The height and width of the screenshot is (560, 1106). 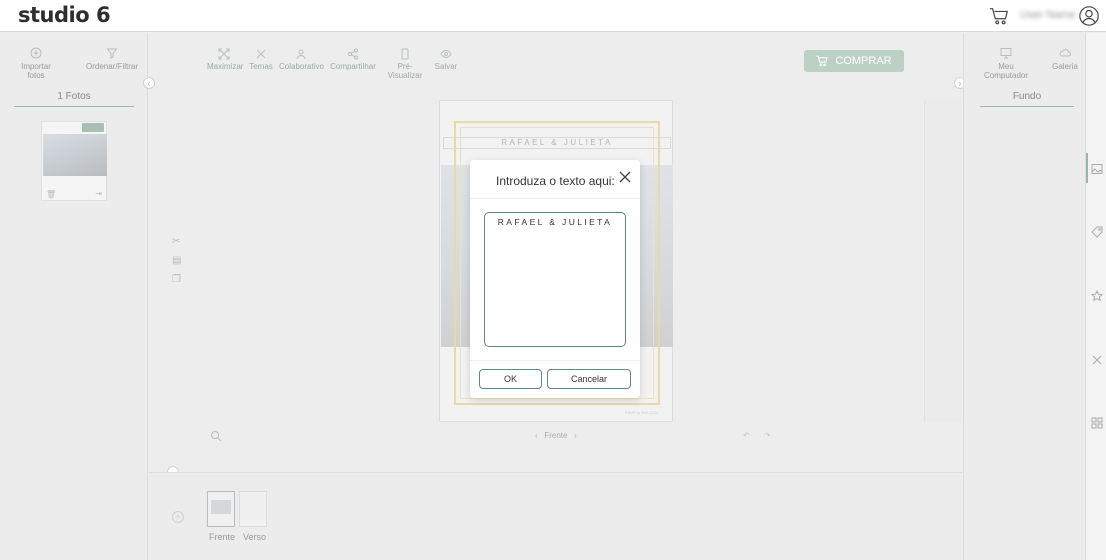 I want to click on photos-tab: 1 Fotos, so click(x=74, y=99).